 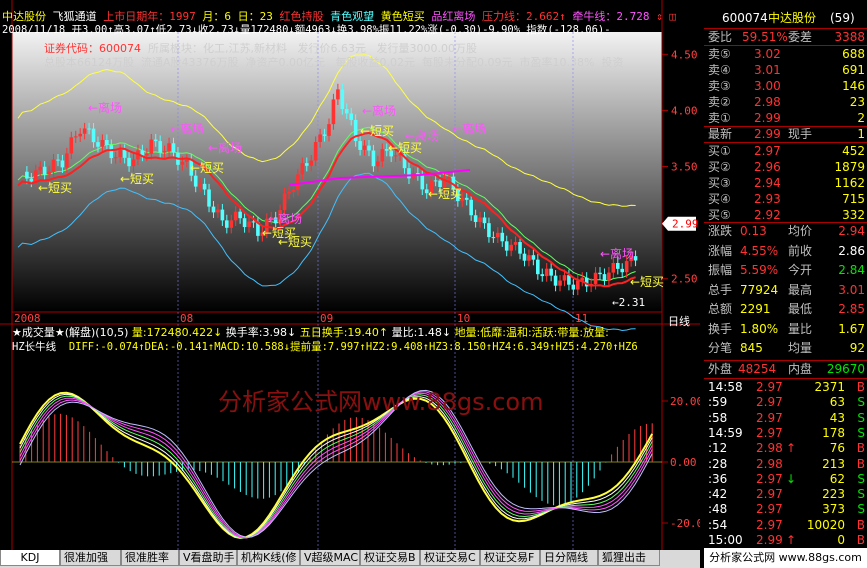 I want to click on y-tick-label: 3.50, so click(x=684, y=167).